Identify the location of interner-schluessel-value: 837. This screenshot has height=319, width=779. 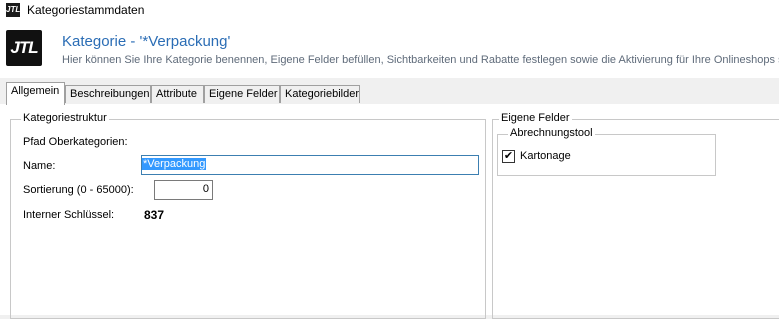
(154, 215).